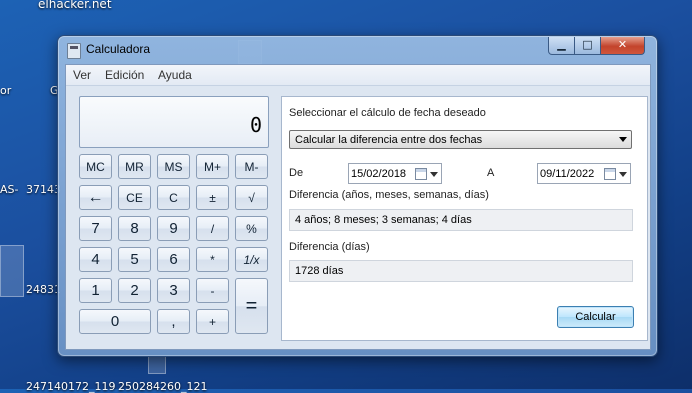 Image resolution: width=692 pixels, height=393 pixels. What do you see at coordinates (75, 5) in the screenshot?
I see `desktop-label: elhacker.net` at bounding box center [75, 5].